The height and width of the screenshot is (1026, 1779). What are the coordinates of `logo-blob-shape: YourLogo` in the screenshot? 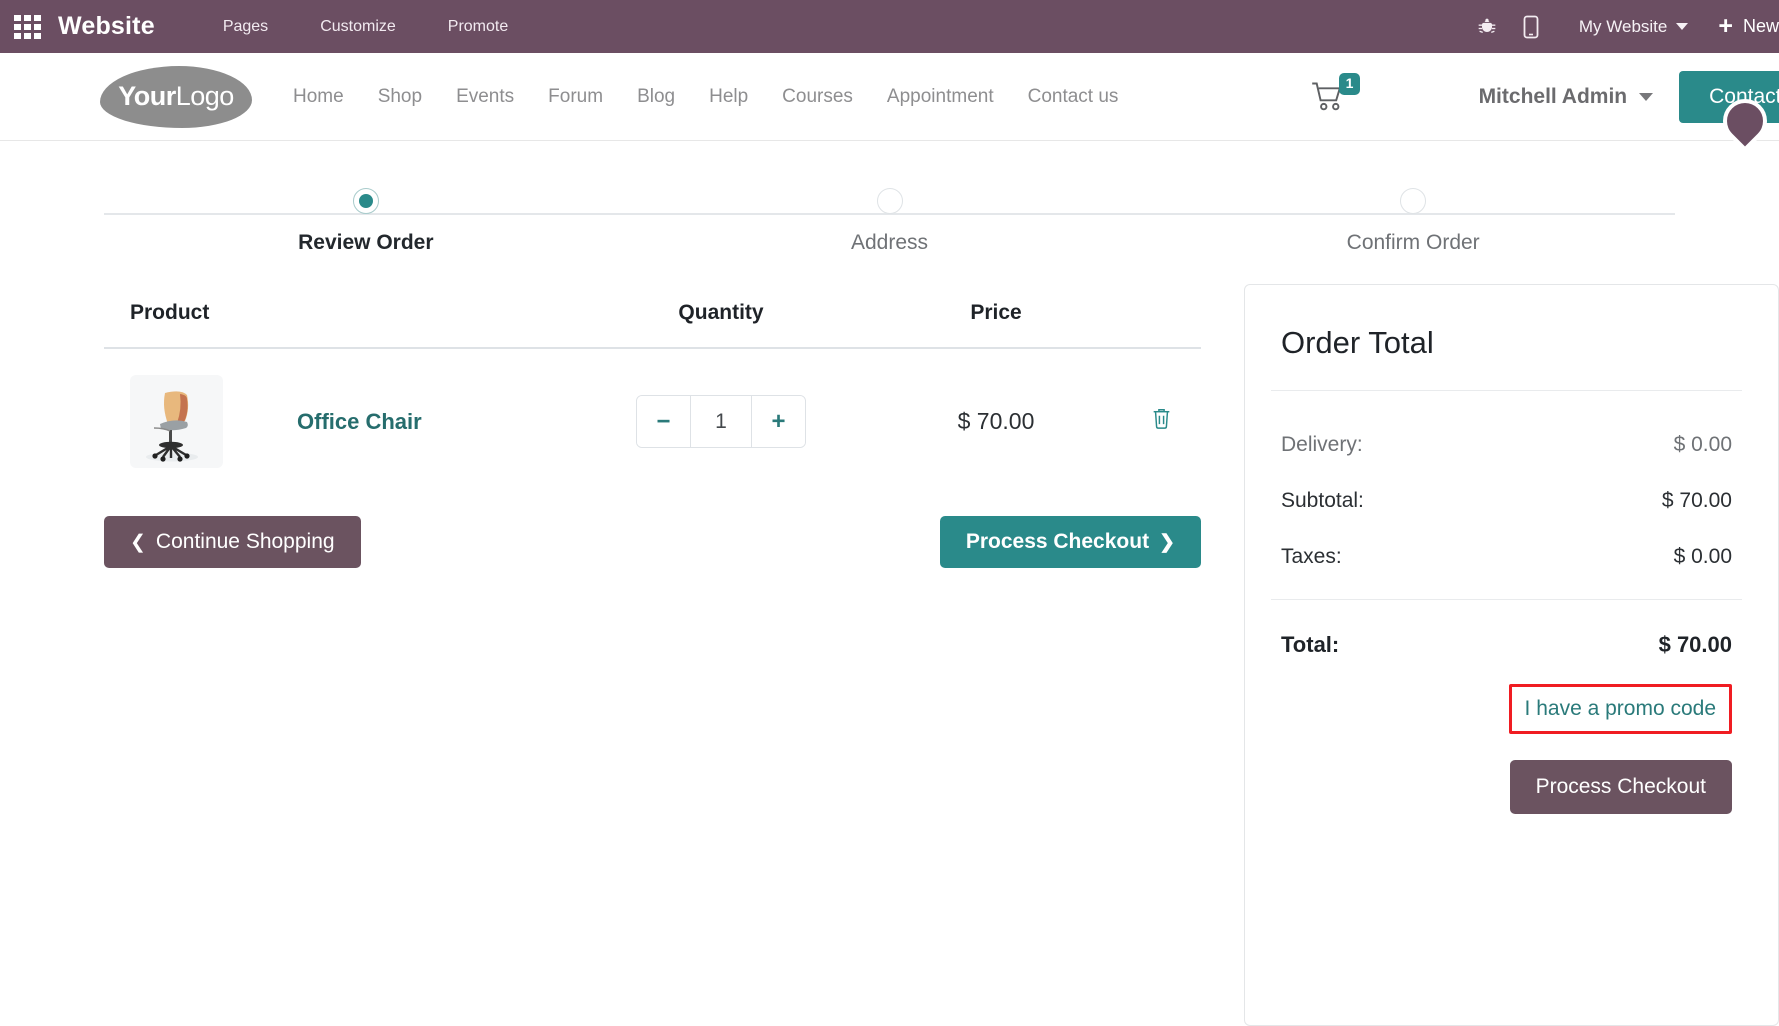 It's located at (176, 96).